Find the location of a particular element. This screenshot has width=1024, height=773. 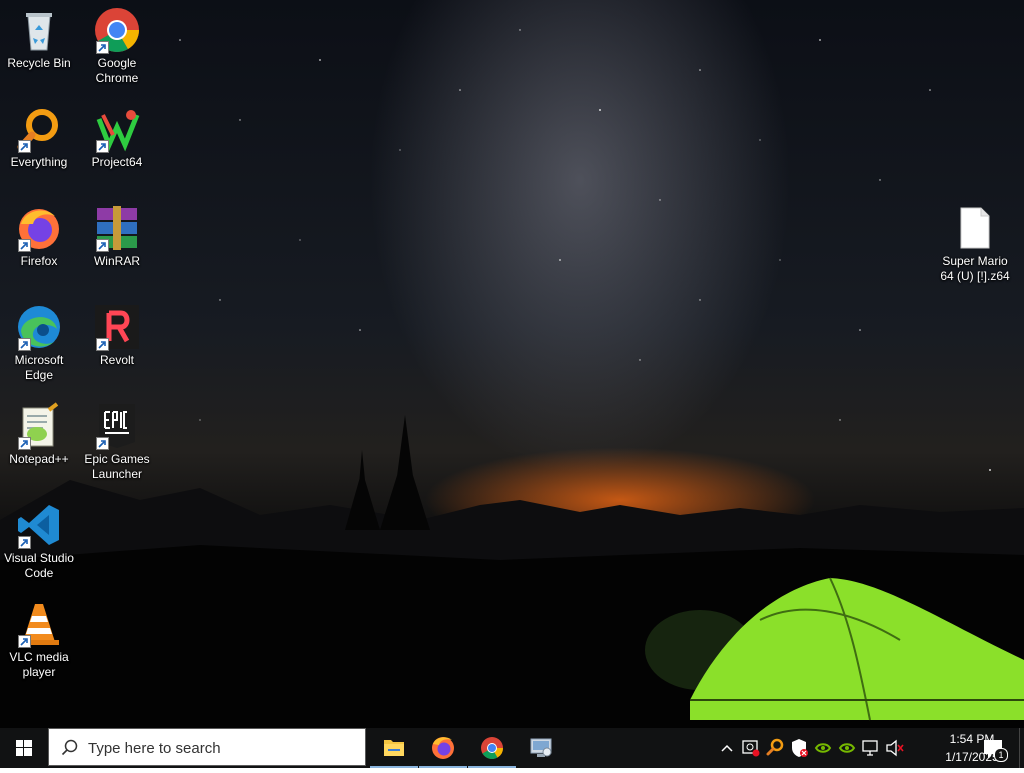

desktop-icon-label: Google Chrome is located at coordinates (117, 70).